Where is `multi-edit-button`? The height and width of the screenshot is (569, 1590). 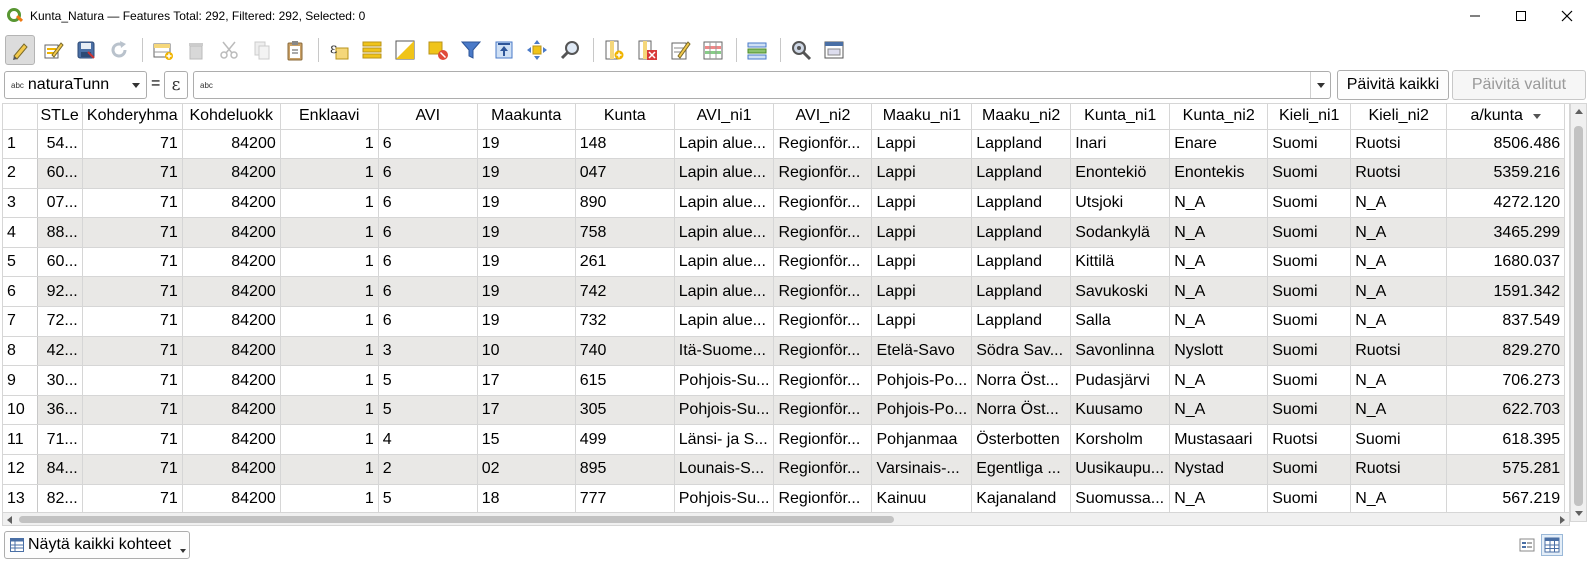
multi-edit-button is located at coordinates (53, 50).